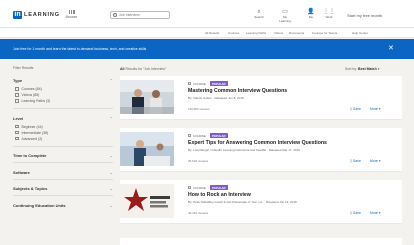 The image size is (414, 245). I want to click on nav-my-learning-label: My Learning, so click(285, 19).